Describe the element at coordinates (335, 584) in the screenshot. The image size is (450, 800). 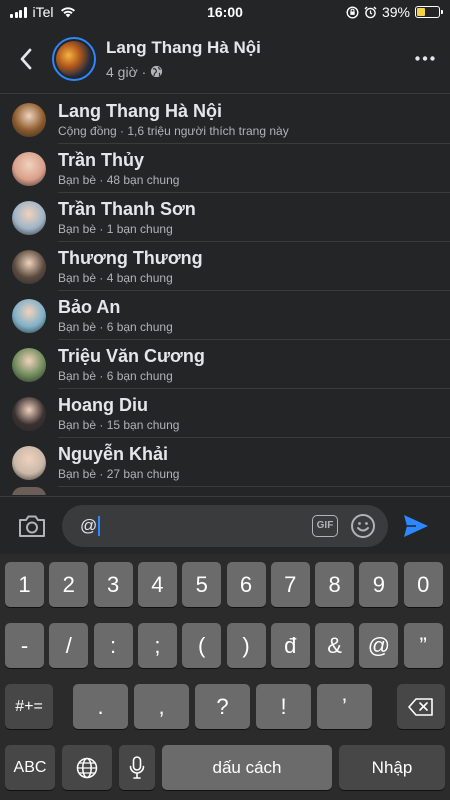
I see `key-row1-7: 8` at that location.